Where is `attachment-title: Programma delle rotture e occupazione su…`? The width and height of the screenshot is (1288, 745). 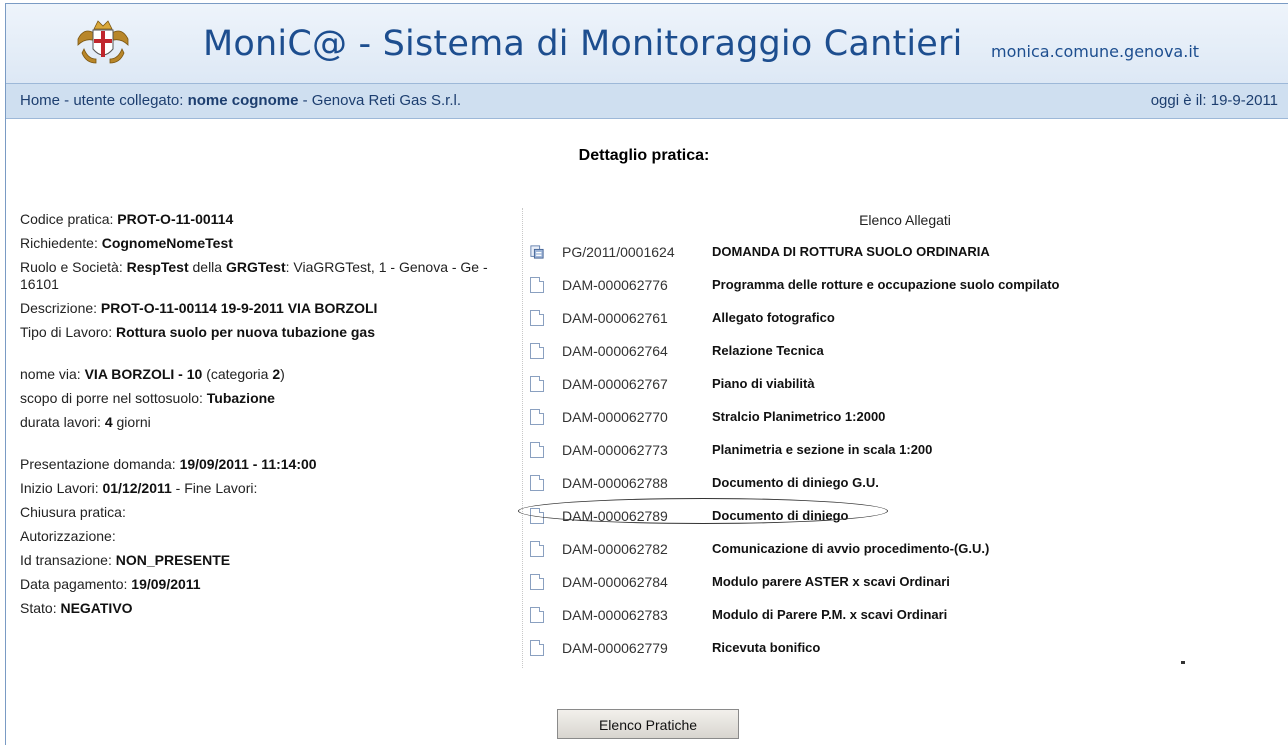 attachment-title: Programma delle rotture e occupazione su… is located at coordinates (885, 284).